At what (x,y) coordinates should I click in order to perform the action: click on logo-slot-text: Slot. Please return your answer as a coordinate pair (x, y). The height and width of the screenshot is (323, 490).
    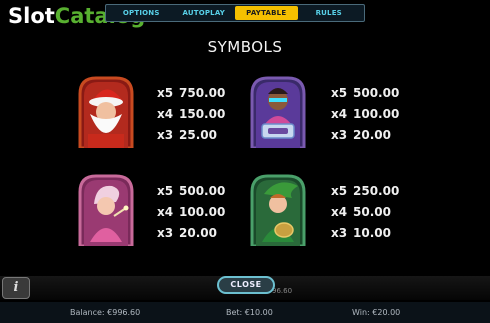
    Looking at the image, I should click on (31, 16).